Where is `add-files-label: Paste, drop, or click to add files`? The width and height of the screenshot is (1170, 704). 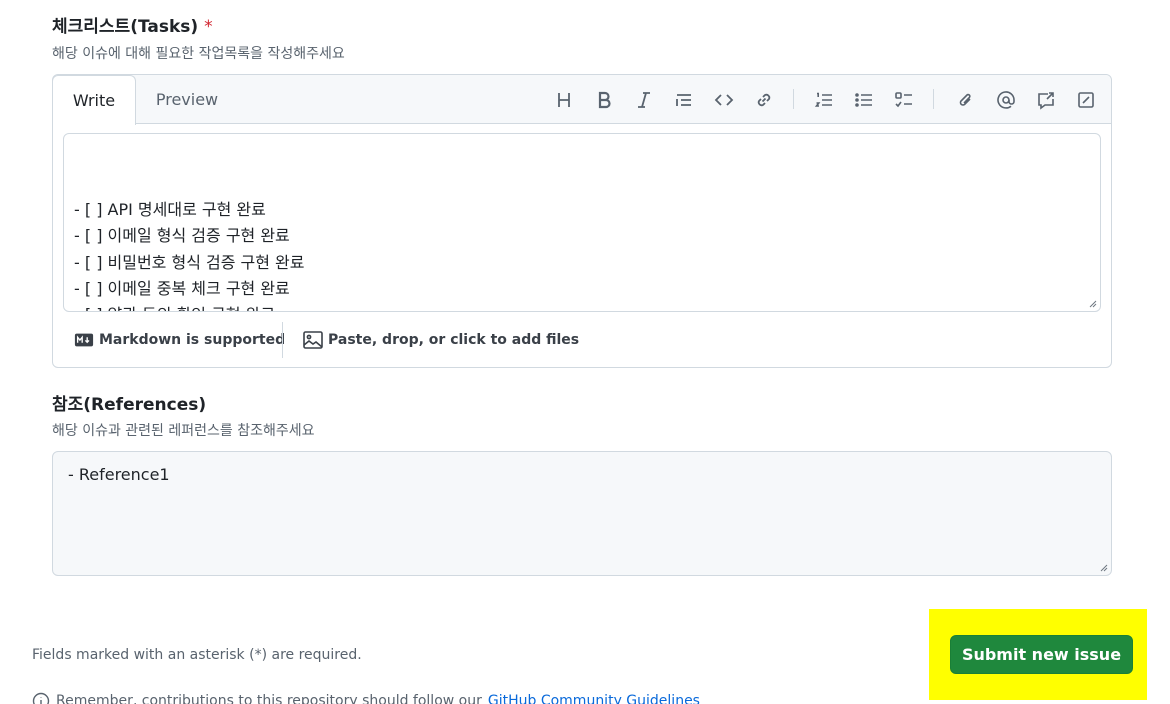
add-files-label: Paste, drop, or click to add files is located at coordinates (454, 340).